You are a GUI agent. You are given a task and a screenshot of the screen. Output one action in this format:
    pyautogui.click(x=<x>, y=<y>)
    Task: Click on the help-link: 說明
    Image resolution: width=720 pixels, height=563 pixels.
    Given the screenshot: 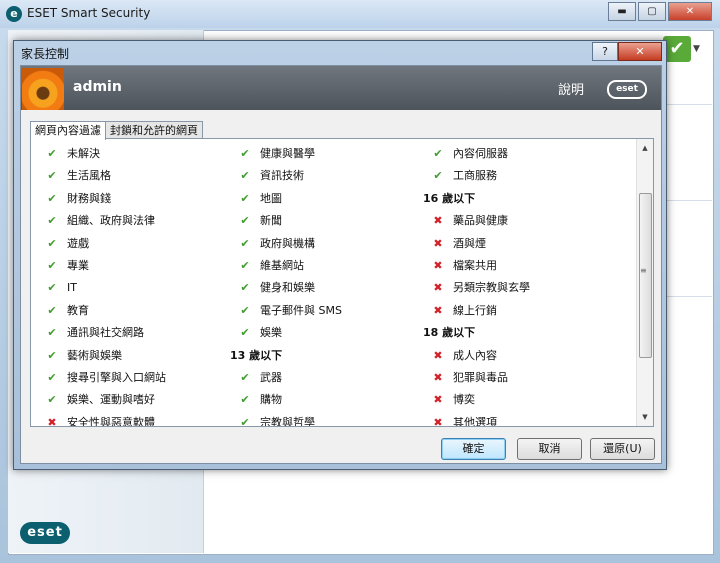 What is the action you would take?
    pyautogui.click(x=571, y=88)
    